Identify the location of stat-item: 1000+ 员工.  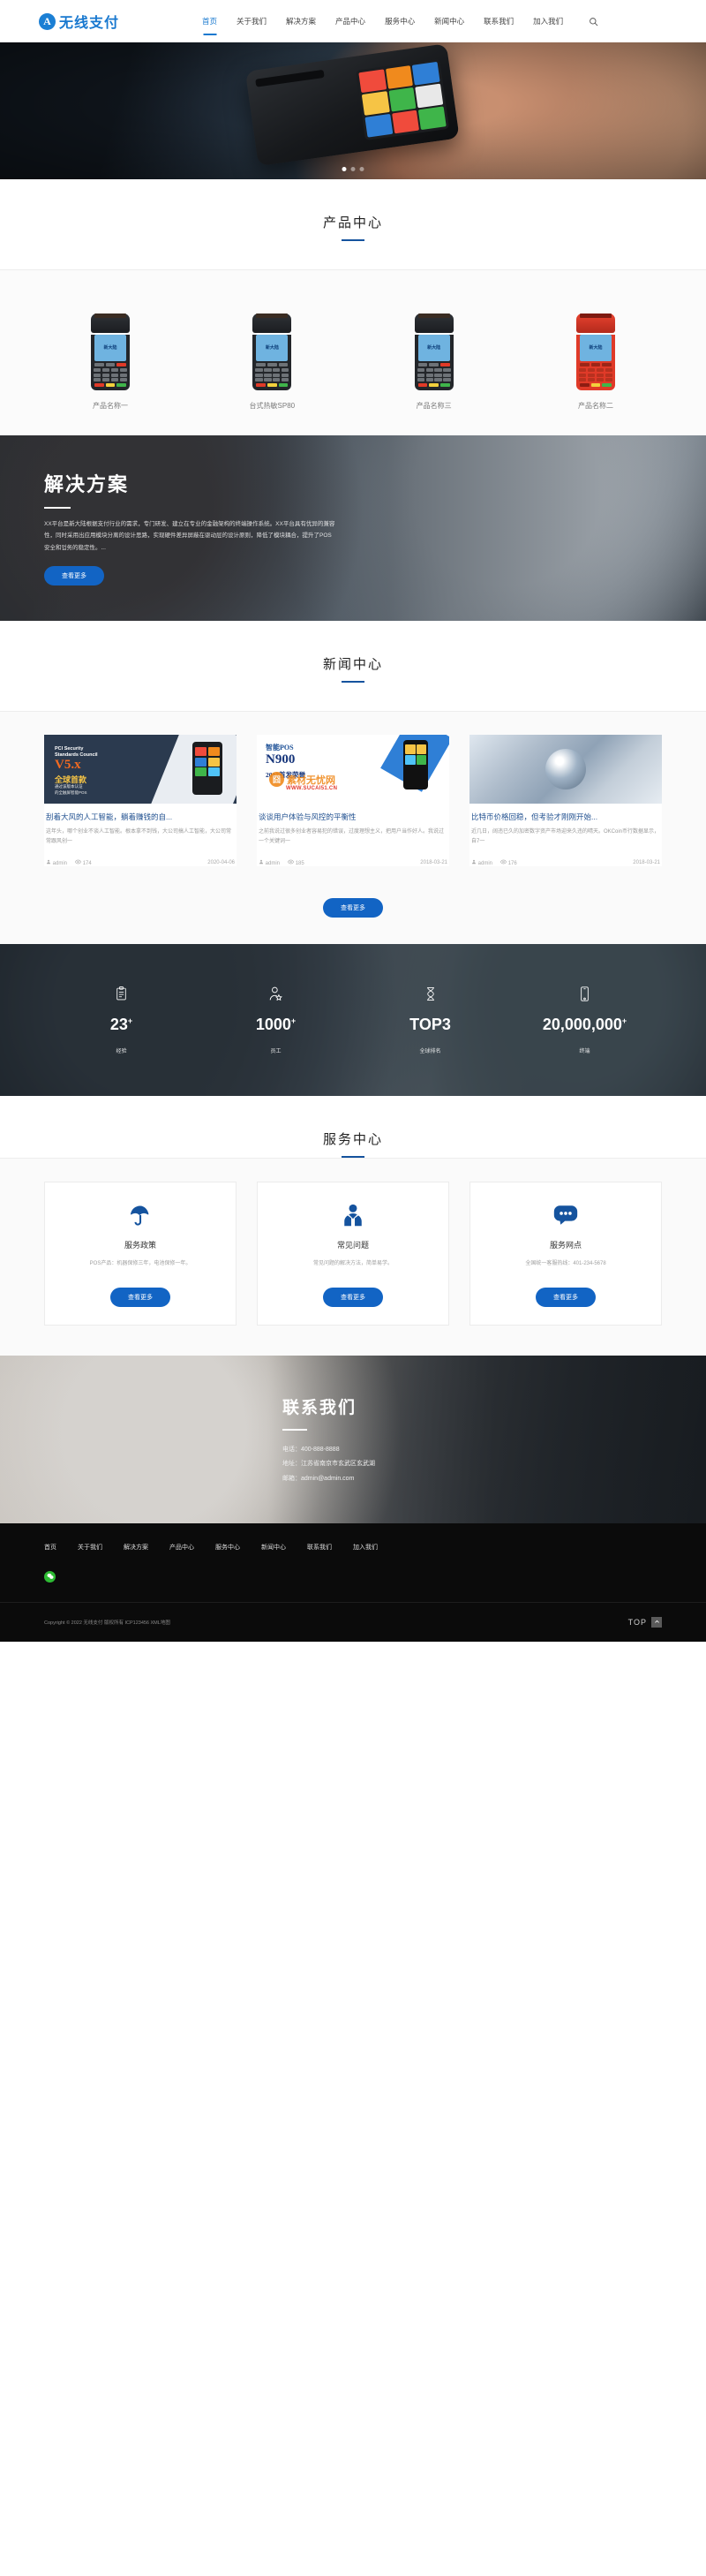
(276, 1019).